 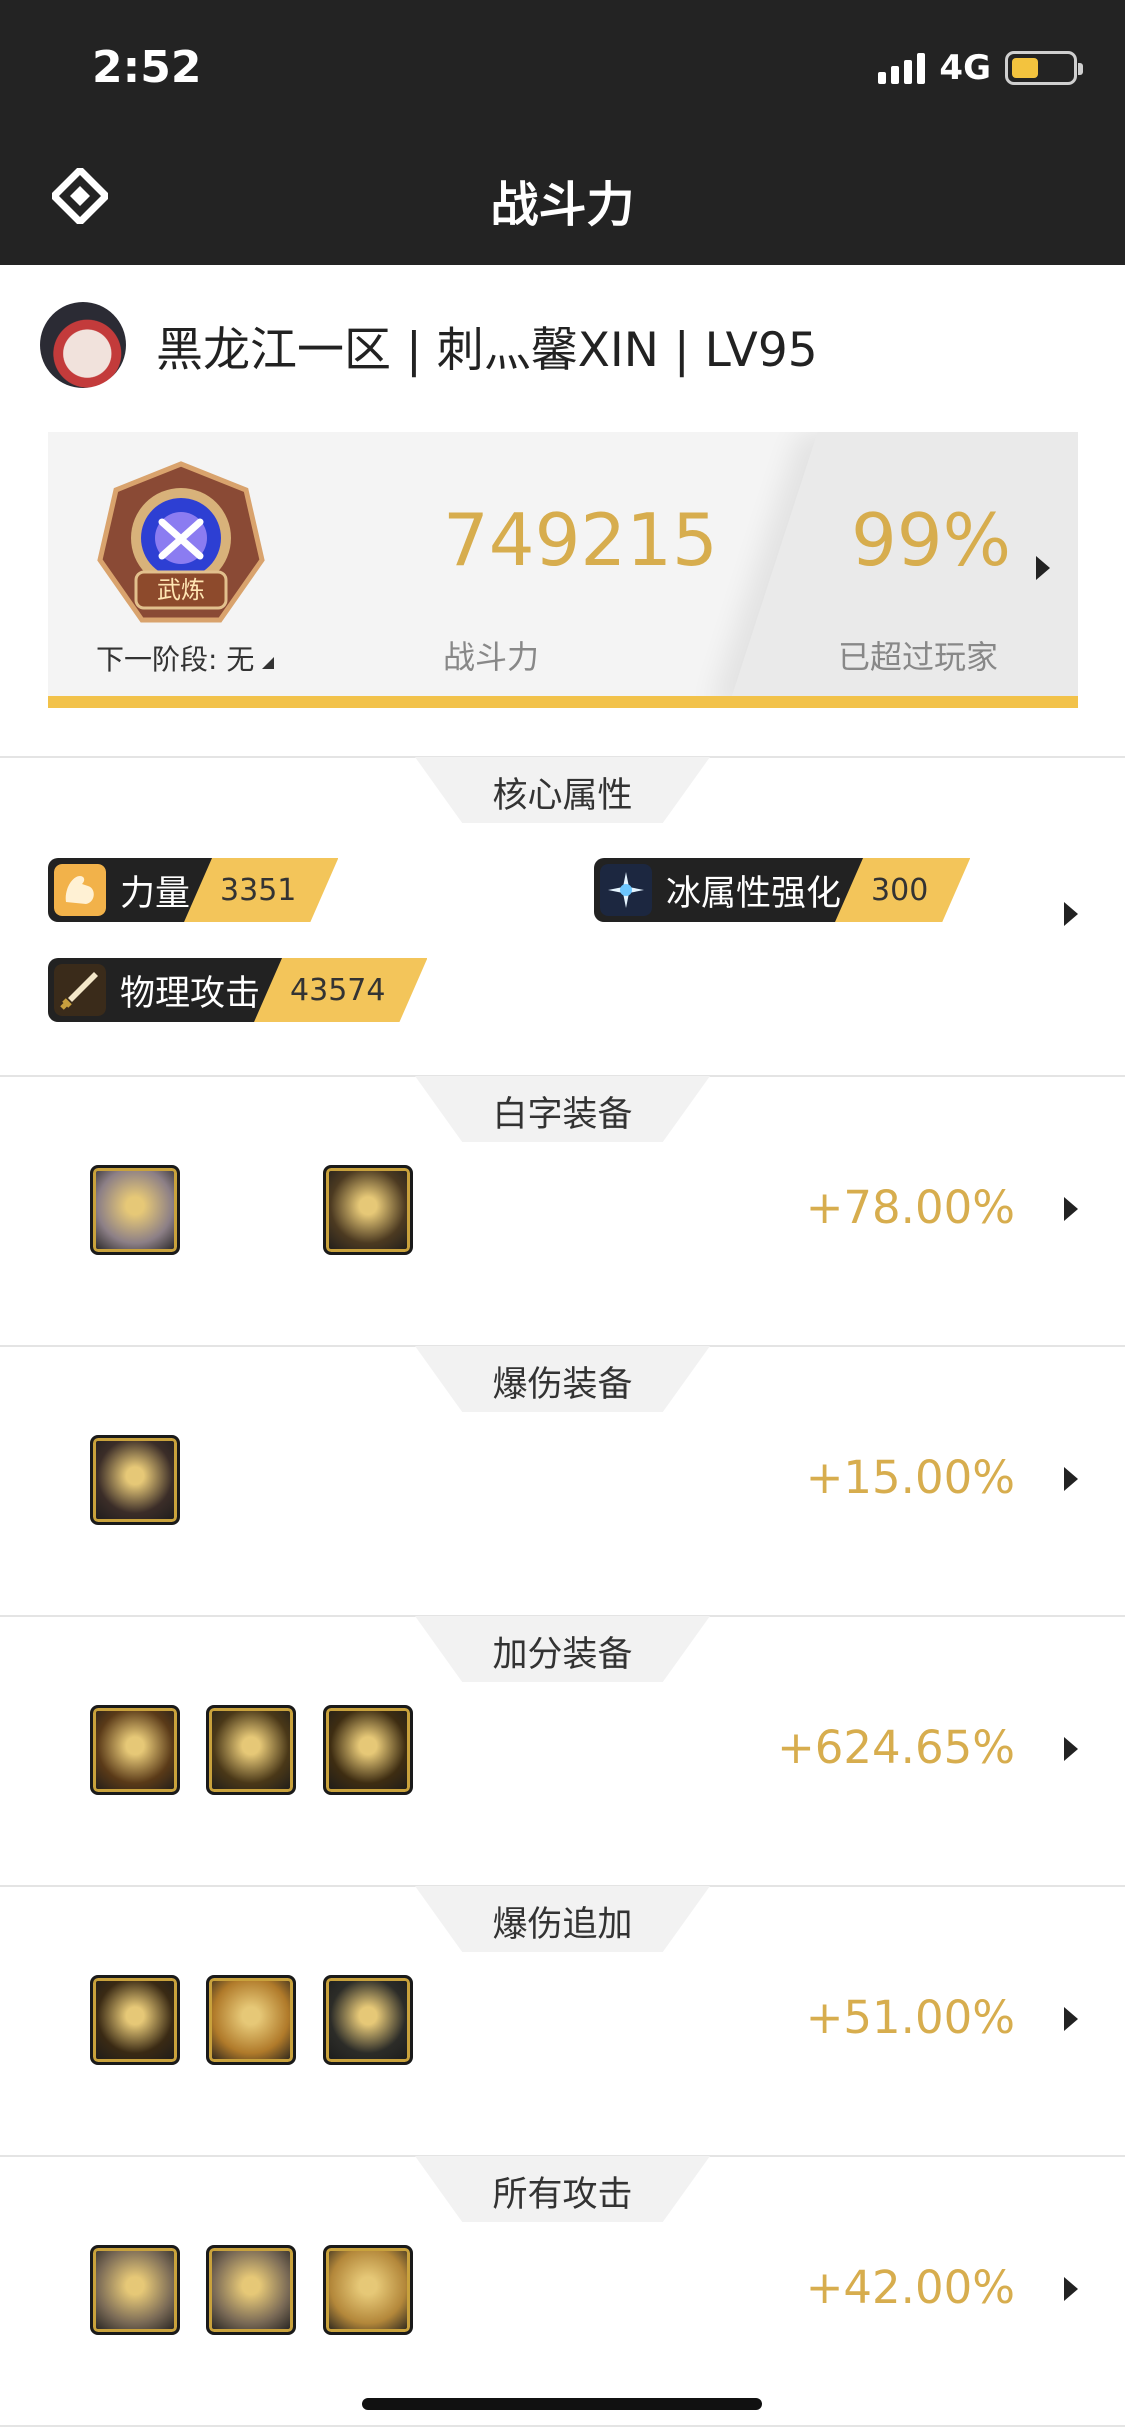 What do you see at coordinates (135, 1210) in the screenshot?
I see `white-equip-1-icon` at bounding box center [135, 1210].